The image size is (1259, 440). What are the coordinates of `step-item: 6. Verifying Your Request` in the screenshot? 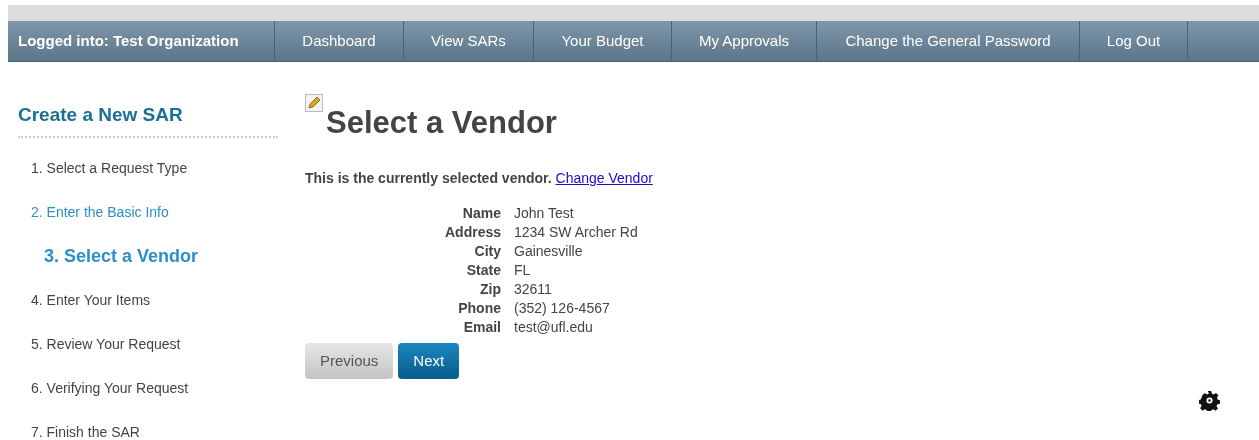 It's located at (110, 388).